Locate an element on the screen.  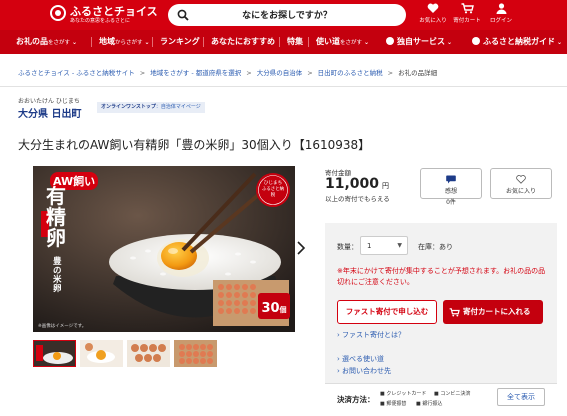
search-input: なにをお探しですか？ is located at coordinates (287, 15).